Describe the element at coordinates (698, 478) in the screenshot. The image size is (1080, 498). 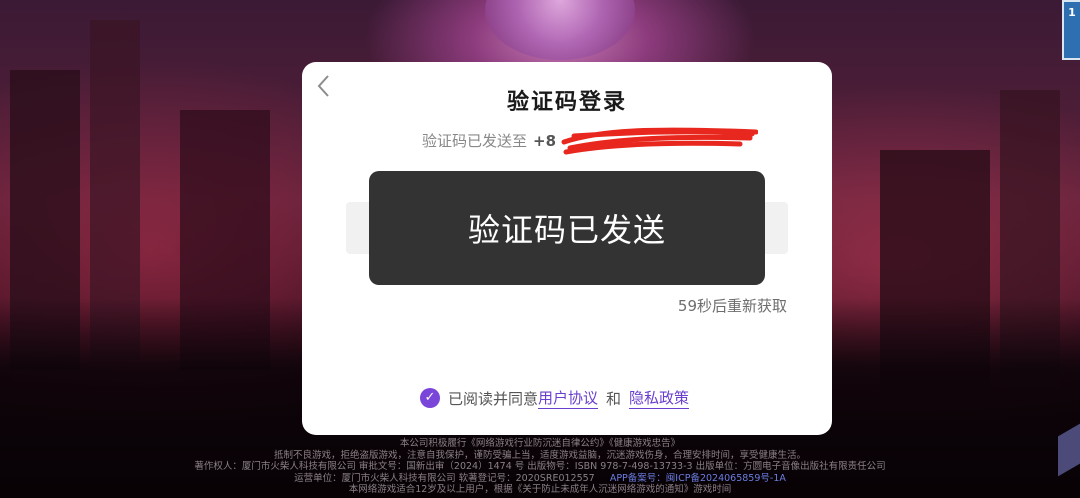
I see `icp-link: APP备案号：闽ICP备2024065859号-1A` at that location.